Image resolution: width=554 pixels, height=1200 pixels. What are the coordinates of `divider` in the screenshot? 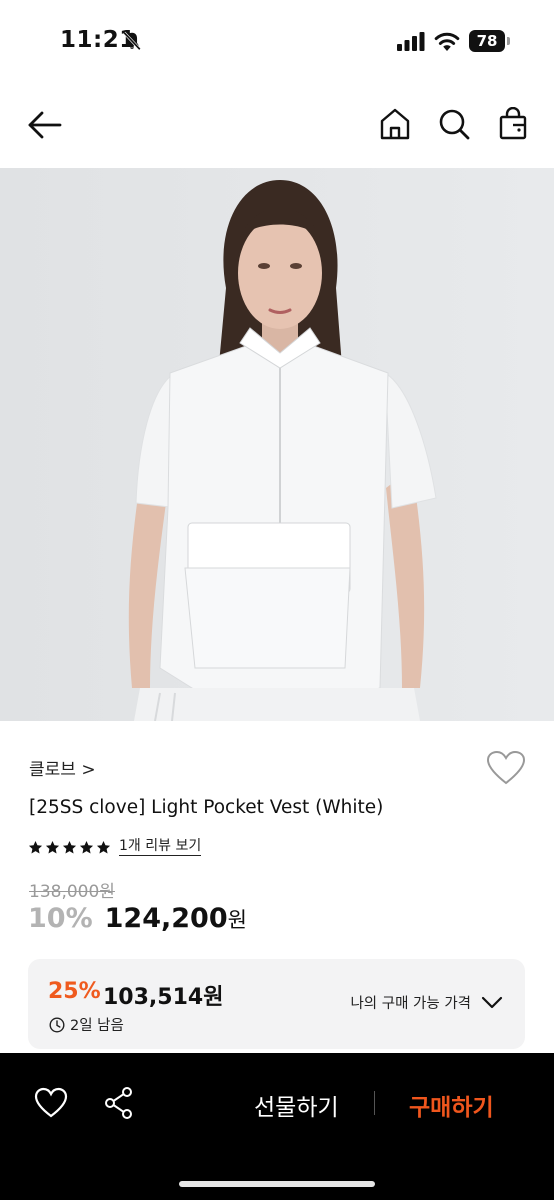 It's located at (374, 1103).